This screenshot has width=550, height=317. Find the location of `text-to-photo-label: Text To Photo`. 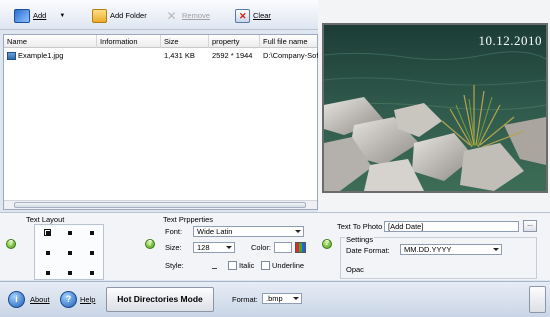

text-to-photo-label: Text To Photo is located at coordinates (360, 226).